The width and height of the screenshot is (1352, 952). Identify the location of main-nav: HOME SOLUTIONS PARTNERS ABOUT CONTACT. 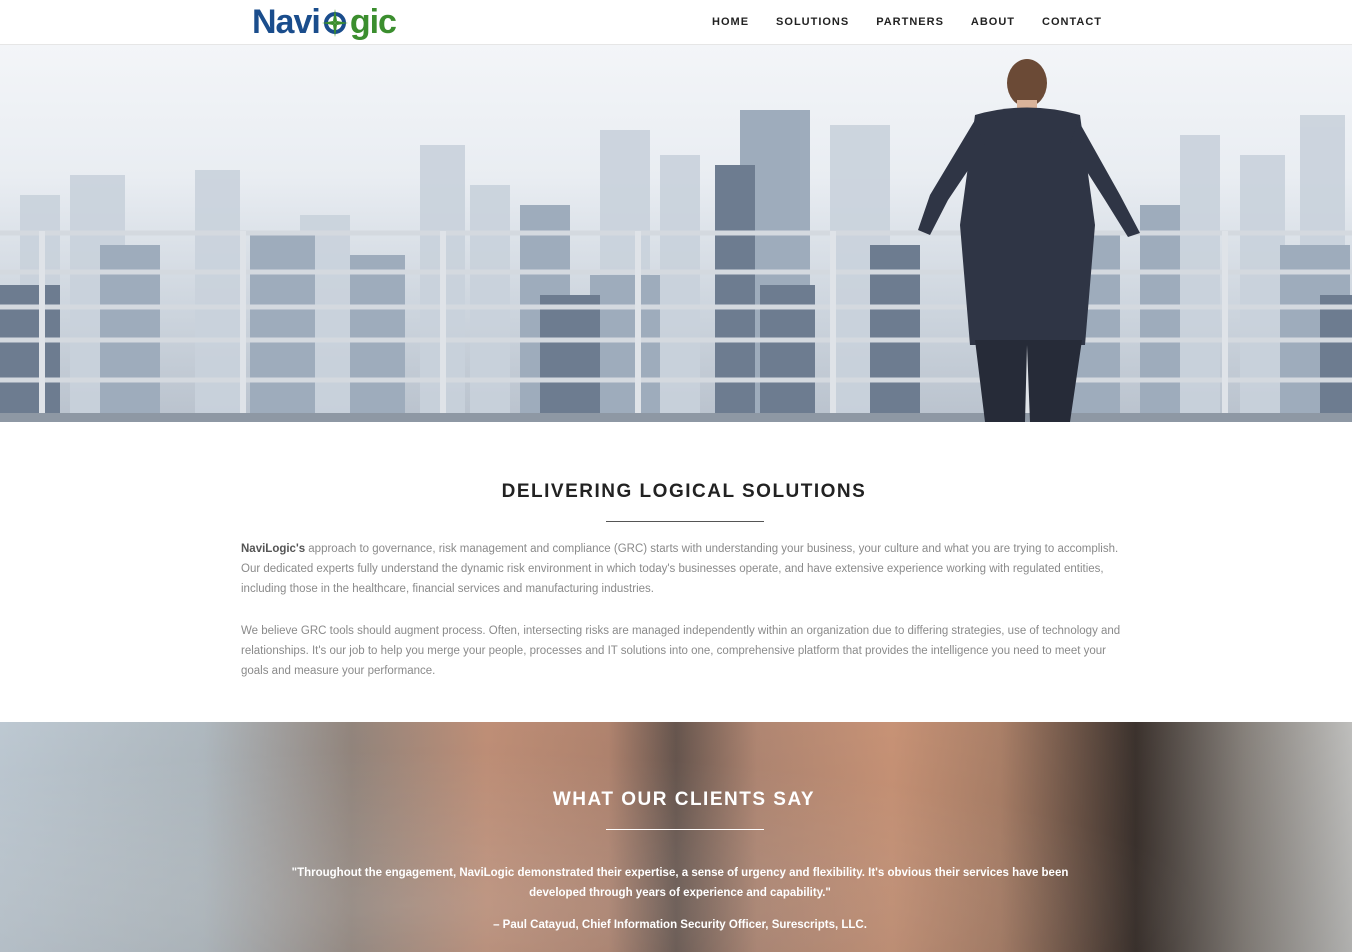
(907, 22).